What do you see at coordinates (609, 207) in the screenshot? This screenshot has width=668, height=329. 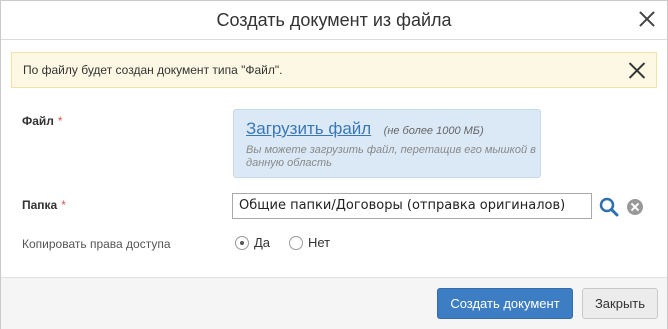 I see `search-icon` at bounding box center [609, 207].